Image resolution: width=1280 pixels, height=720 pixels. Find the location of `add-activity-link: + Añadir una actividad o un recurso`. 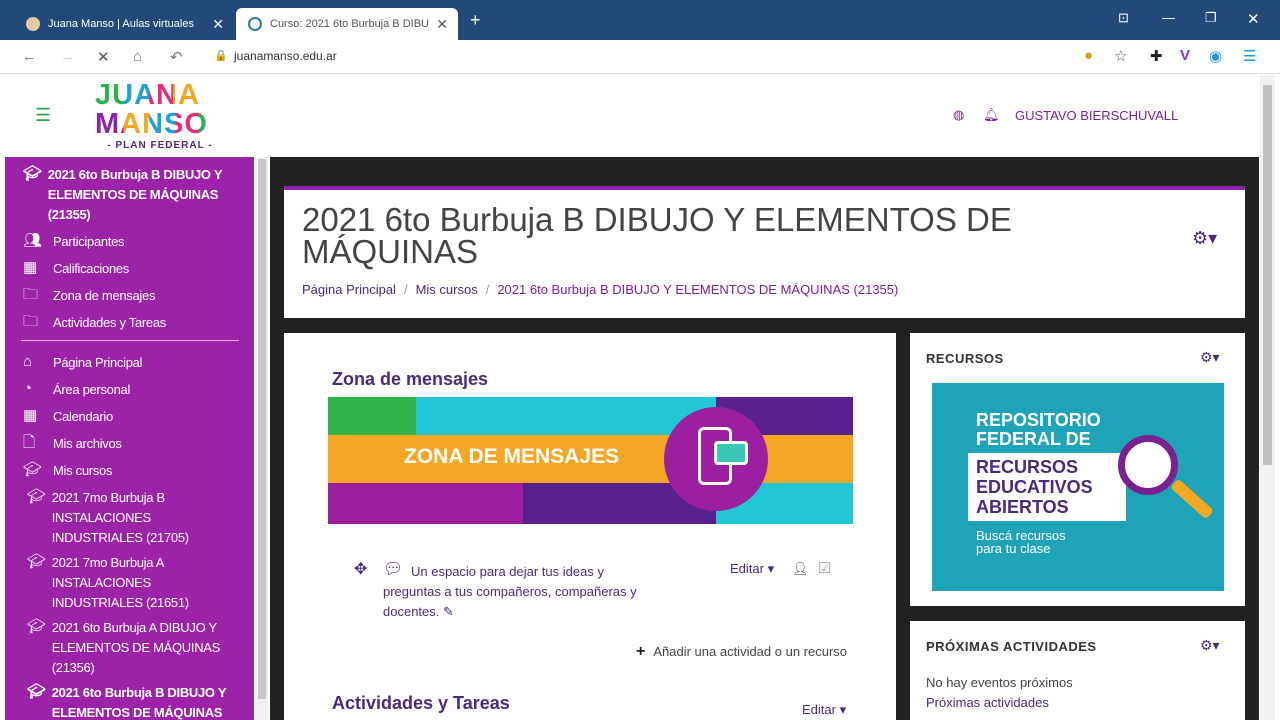

add-activity-link: + Añadir una actividad o un recurso is located at coordinates (741, 652).